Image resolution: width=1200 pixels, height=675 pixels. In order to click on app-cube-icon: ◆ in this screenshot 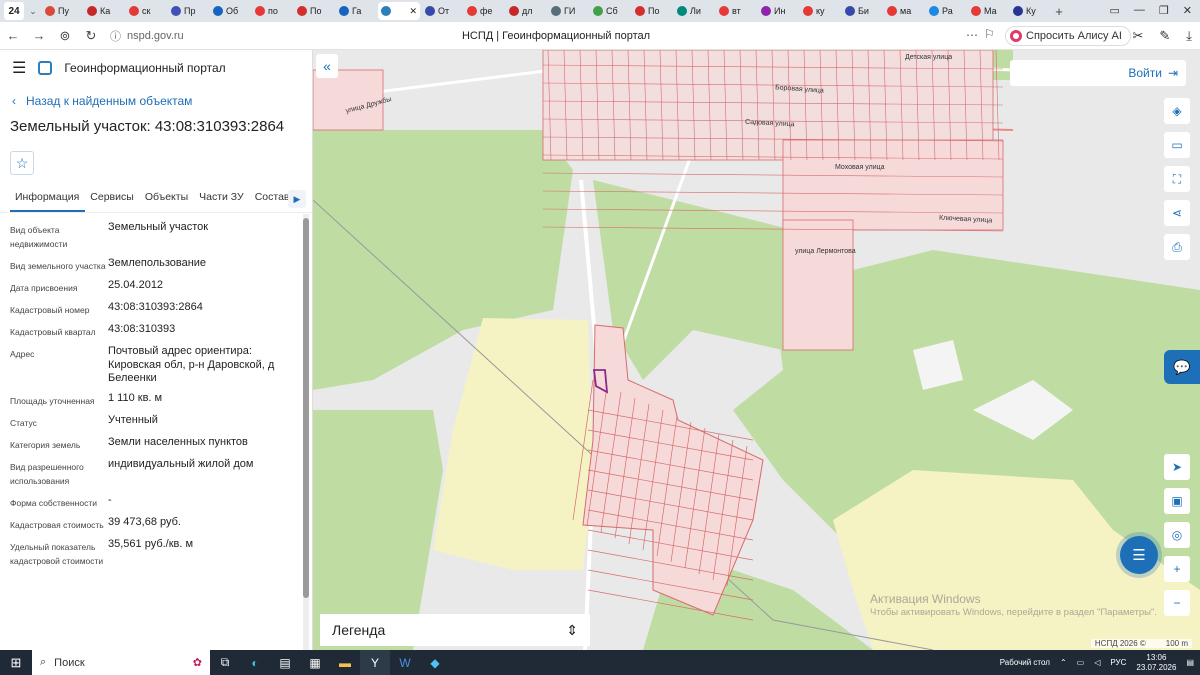, I will do `click(435, 662)`.